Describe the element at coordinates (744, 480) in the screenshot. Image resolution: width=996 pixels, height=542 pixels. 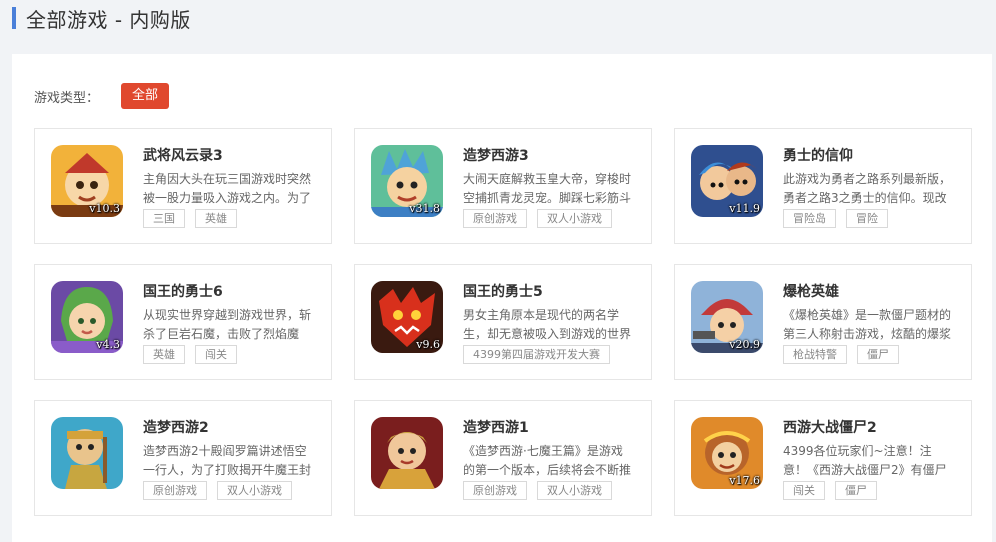
I see `version-label: v17.6` at that location.